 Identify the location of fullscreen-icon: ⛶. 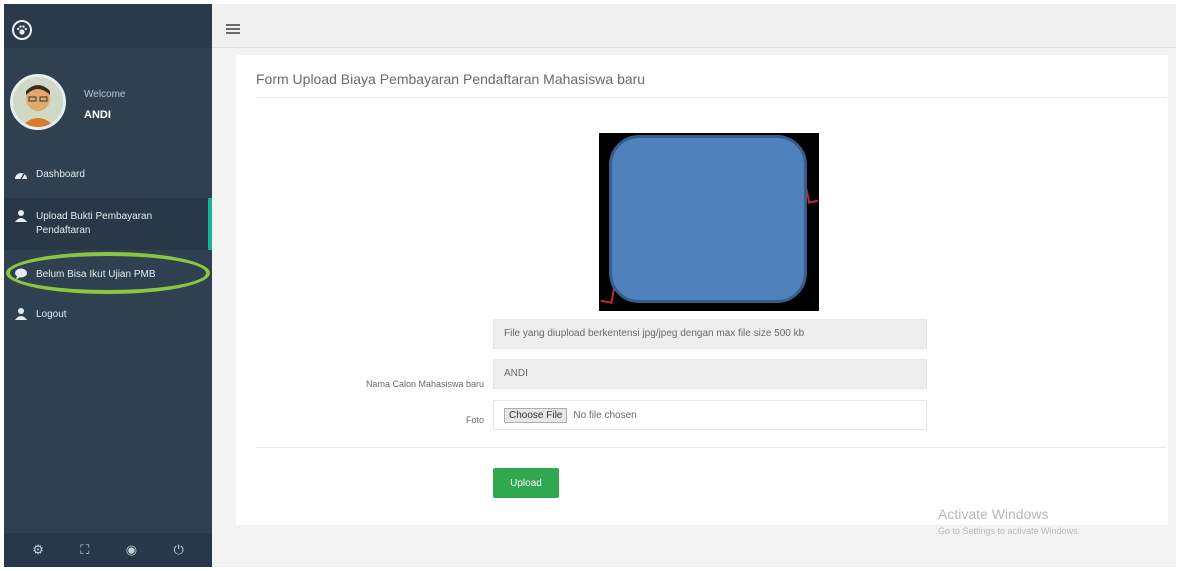
(84, 550).